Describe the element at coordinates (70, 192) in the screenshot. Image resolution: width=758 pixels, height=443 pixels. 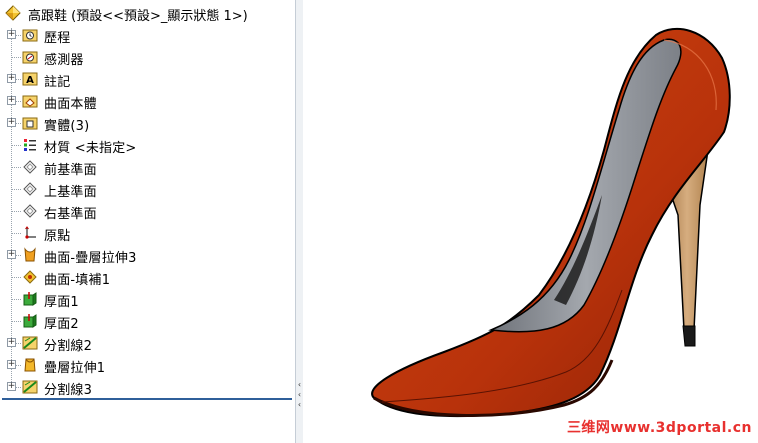
I see `tree-item-label: 上基準面` at that location.